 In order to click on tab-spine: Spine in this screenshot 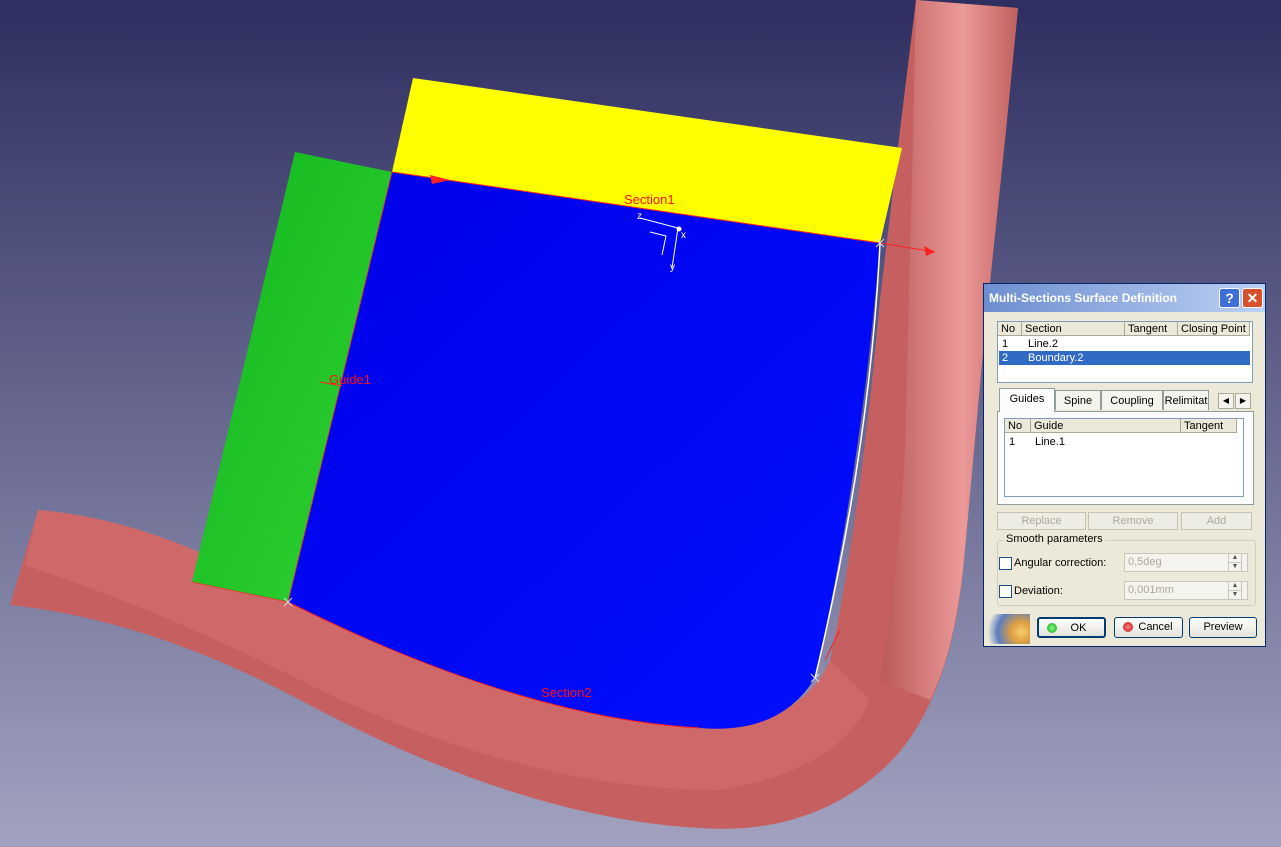, I will do `click(1078, 400)`.